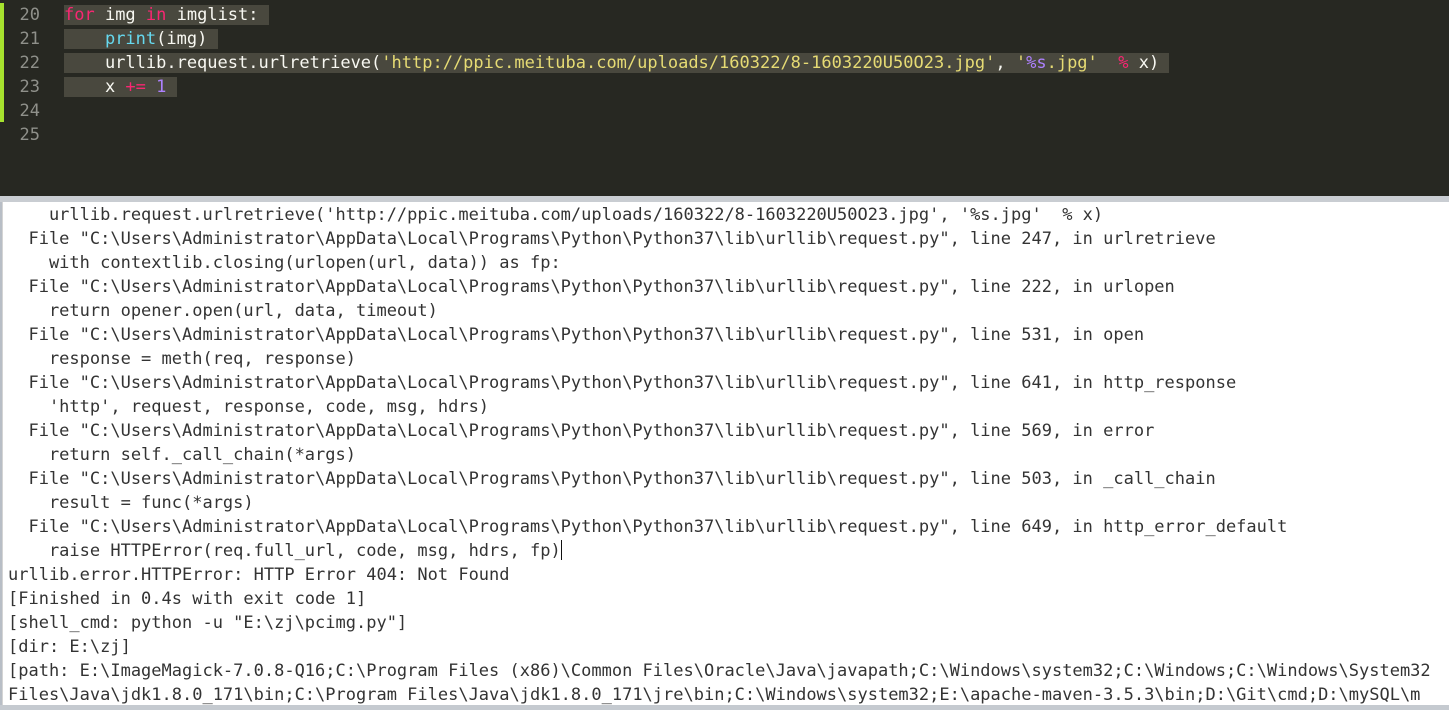 This screenshot has height=710, width=1449. Describe the element at coordinates (95, 87) in the screenshot. I see `code-token: x` at that location.